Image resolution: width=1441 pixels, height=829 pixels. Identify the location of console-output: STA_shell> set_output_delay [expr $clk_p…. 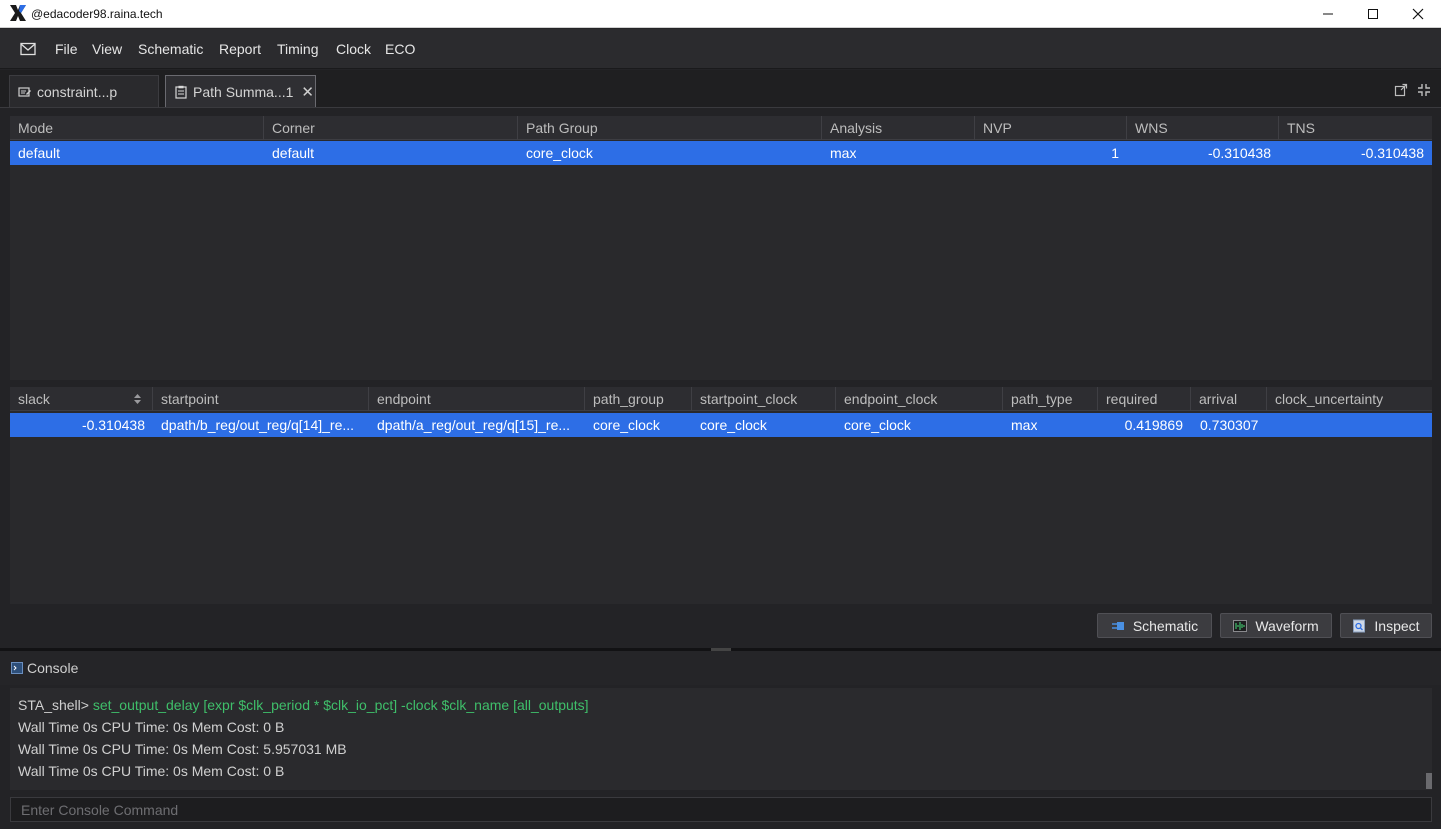
(721, 739).